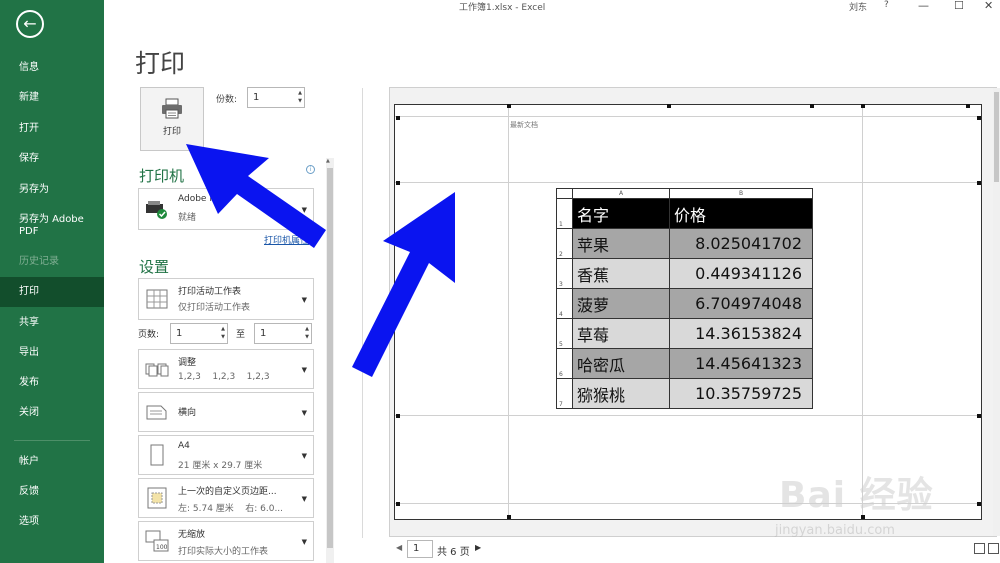 This screenshot has height=563, width=1000. Describe the element at coordinates (156, 412) in the screenshot. I see `landscape-icon` at that location.